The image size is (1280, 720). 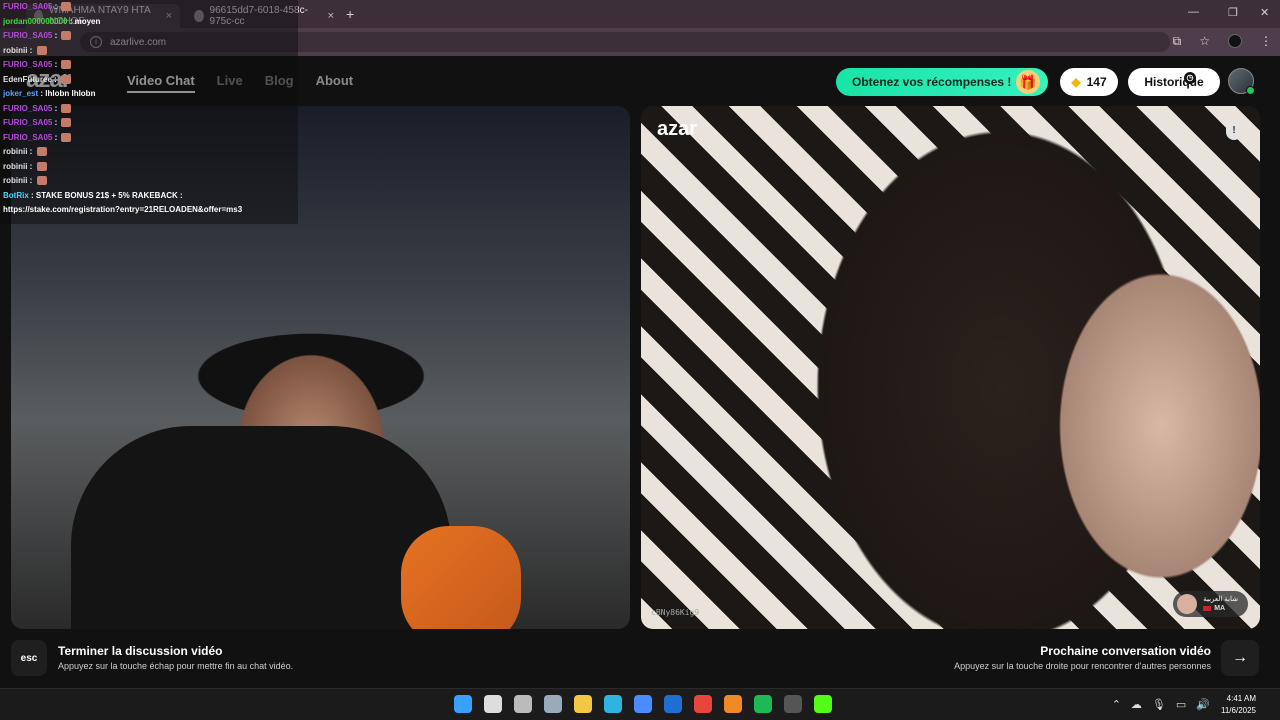 I want to click on task-view-icon, so click(x=523, y=704).